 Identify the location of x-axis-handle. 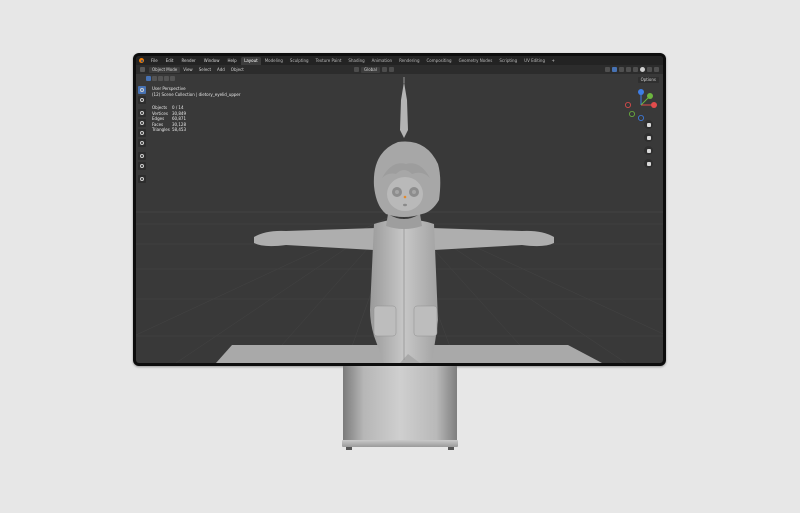
(654, 105).